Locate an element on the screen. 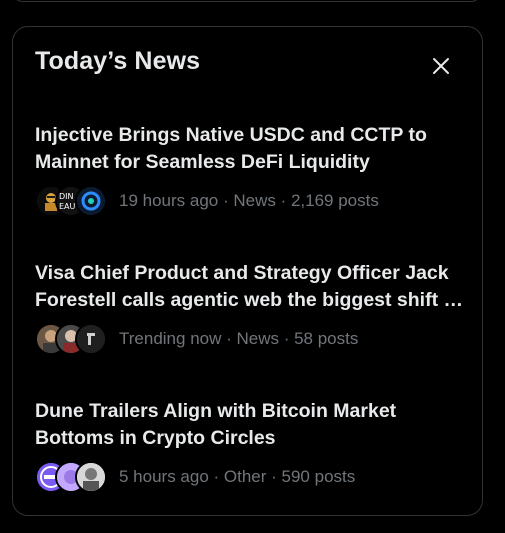 The width and height of the screenshot is (505, 533). news-meta-text: 5 hours ago · Other · 590 posts is located at coordinates (237, 476).